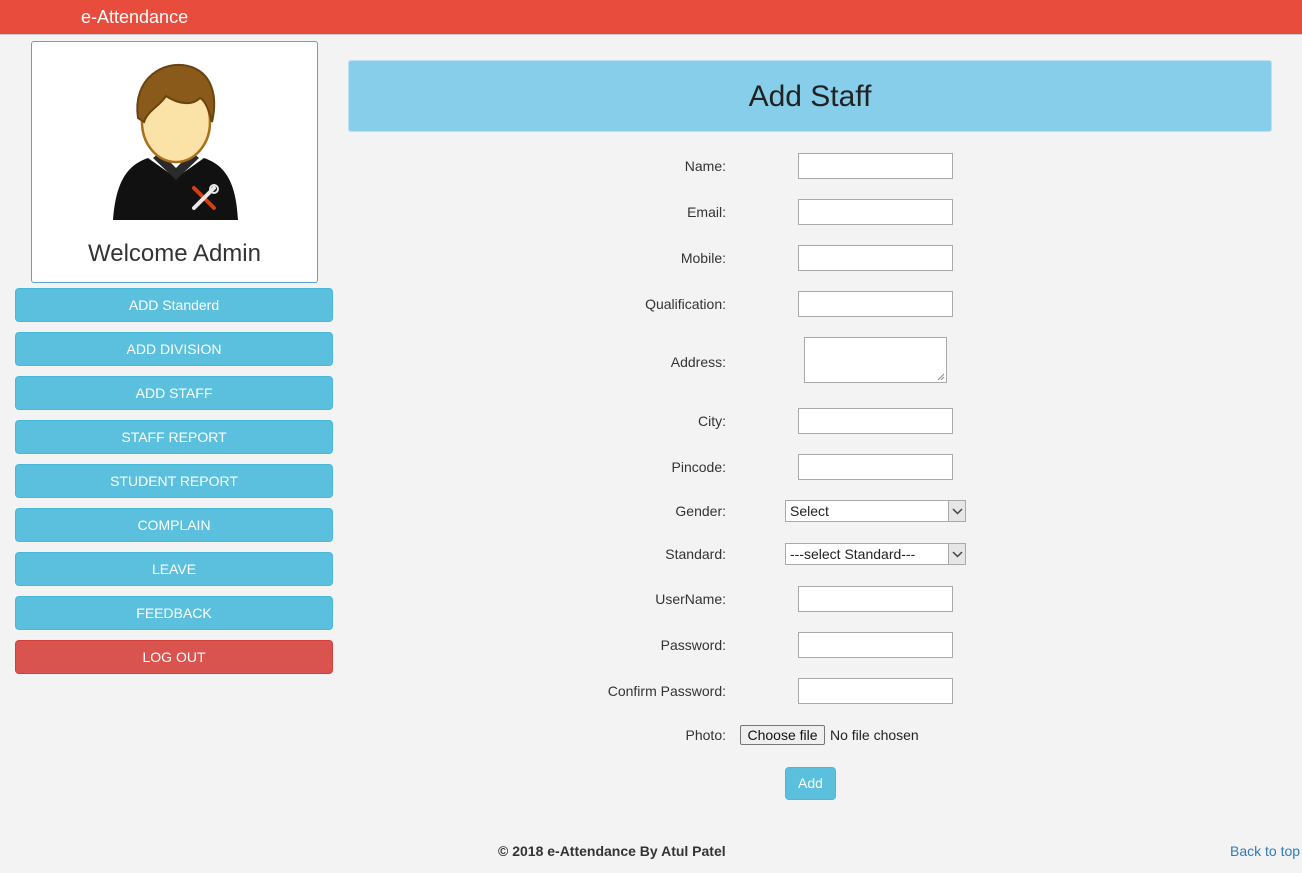 The width and height of the screenshot is (1302, 873). What do you see at coordinates (712, 421) in the screenshot?
I see `city-label: City:` at bounding box center [712, 421].